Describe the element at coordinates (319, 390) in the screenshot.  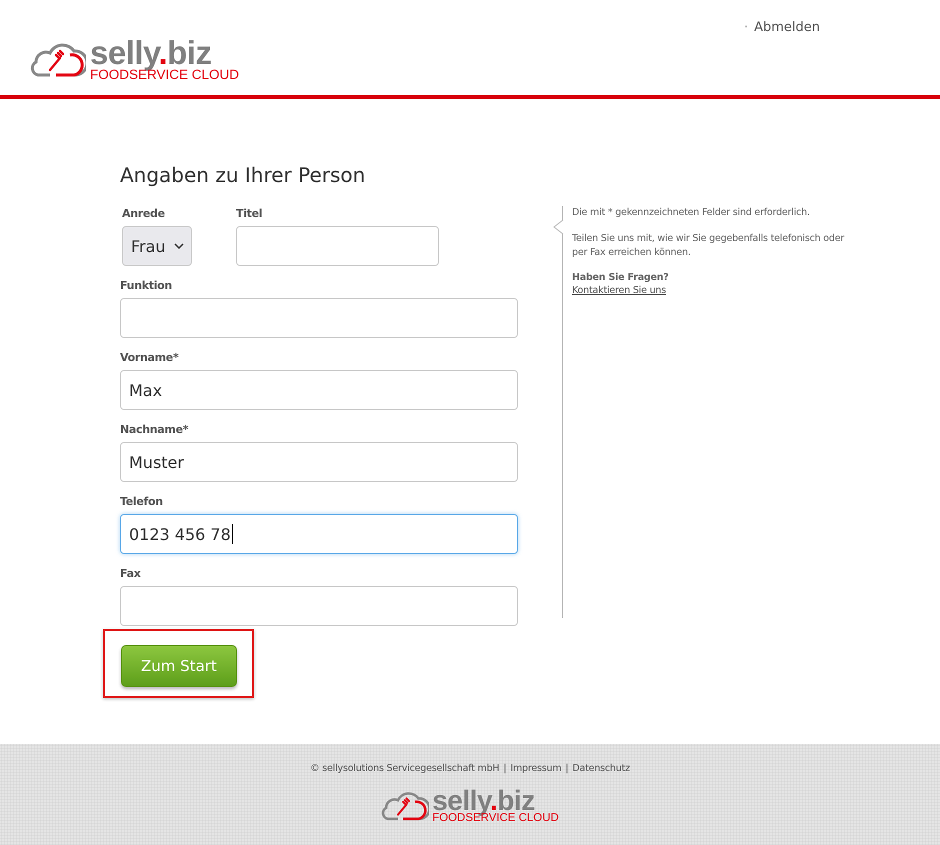
I see `input-field: Max` at that location.